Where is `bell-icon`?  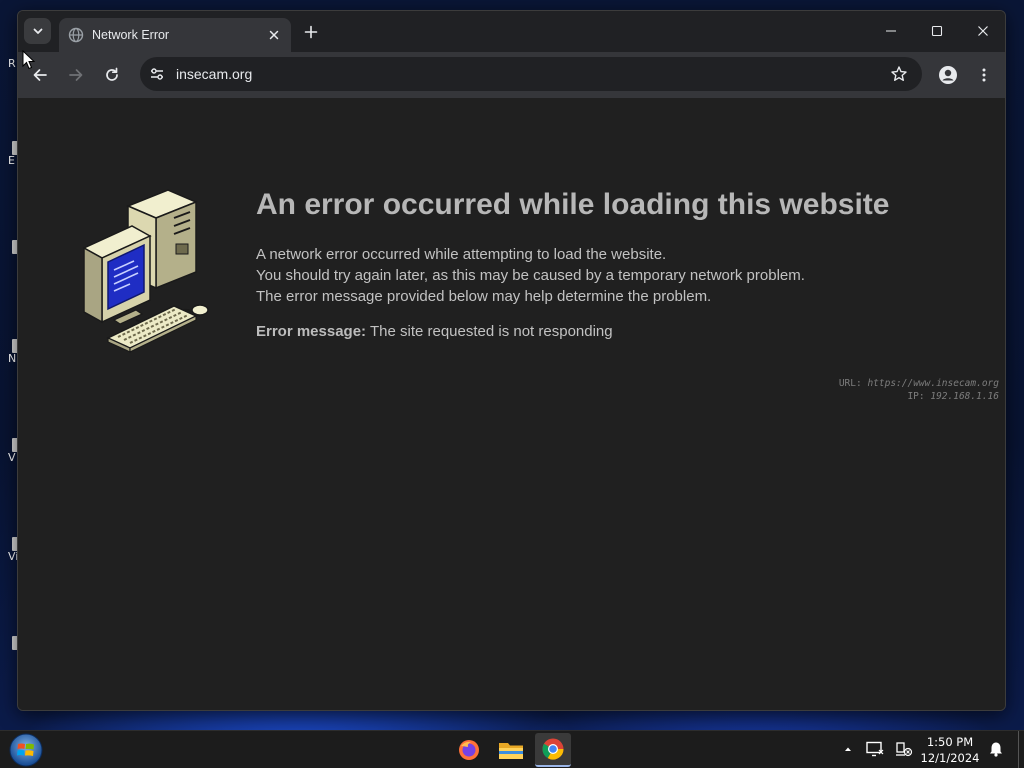 bell-icon is located at coordinates (996, 749).